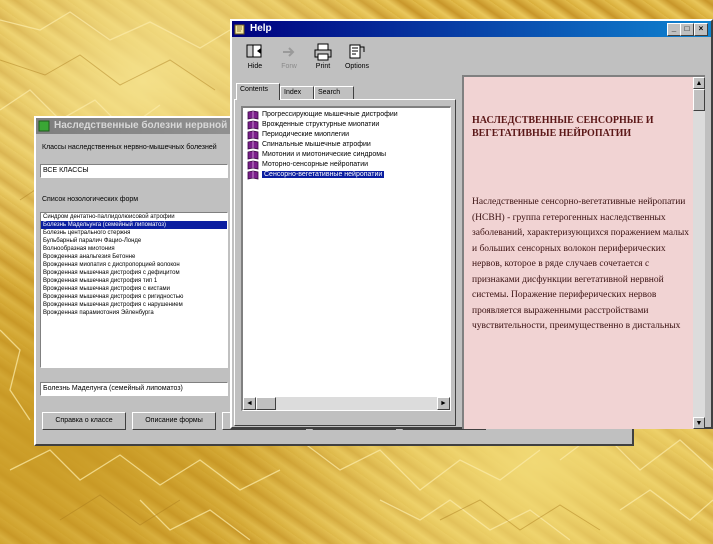  What do you see at coordinates (699, 100) in the screenshot?
I see `vertical-scroll-thumb` at bounding box center [699, 100].